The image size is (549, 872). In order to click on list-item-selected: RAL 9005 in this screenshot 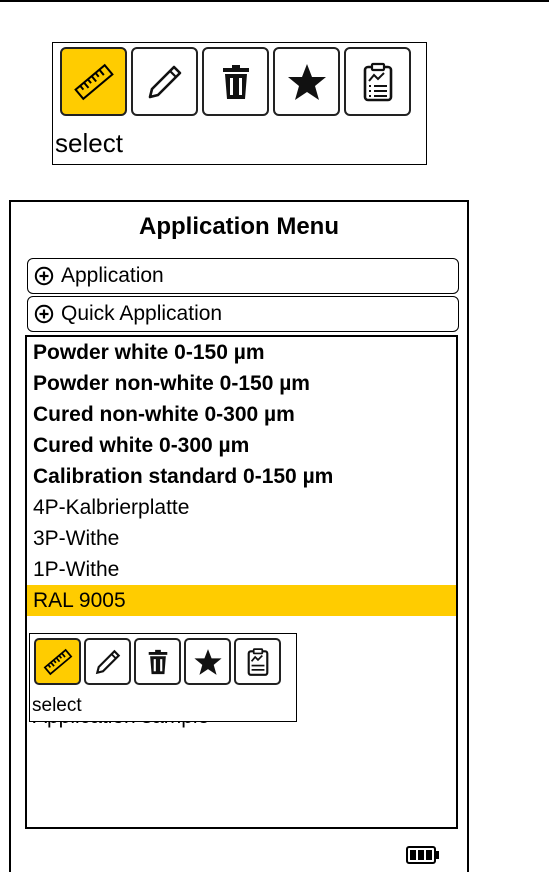, I will do `click(241, 600)`.